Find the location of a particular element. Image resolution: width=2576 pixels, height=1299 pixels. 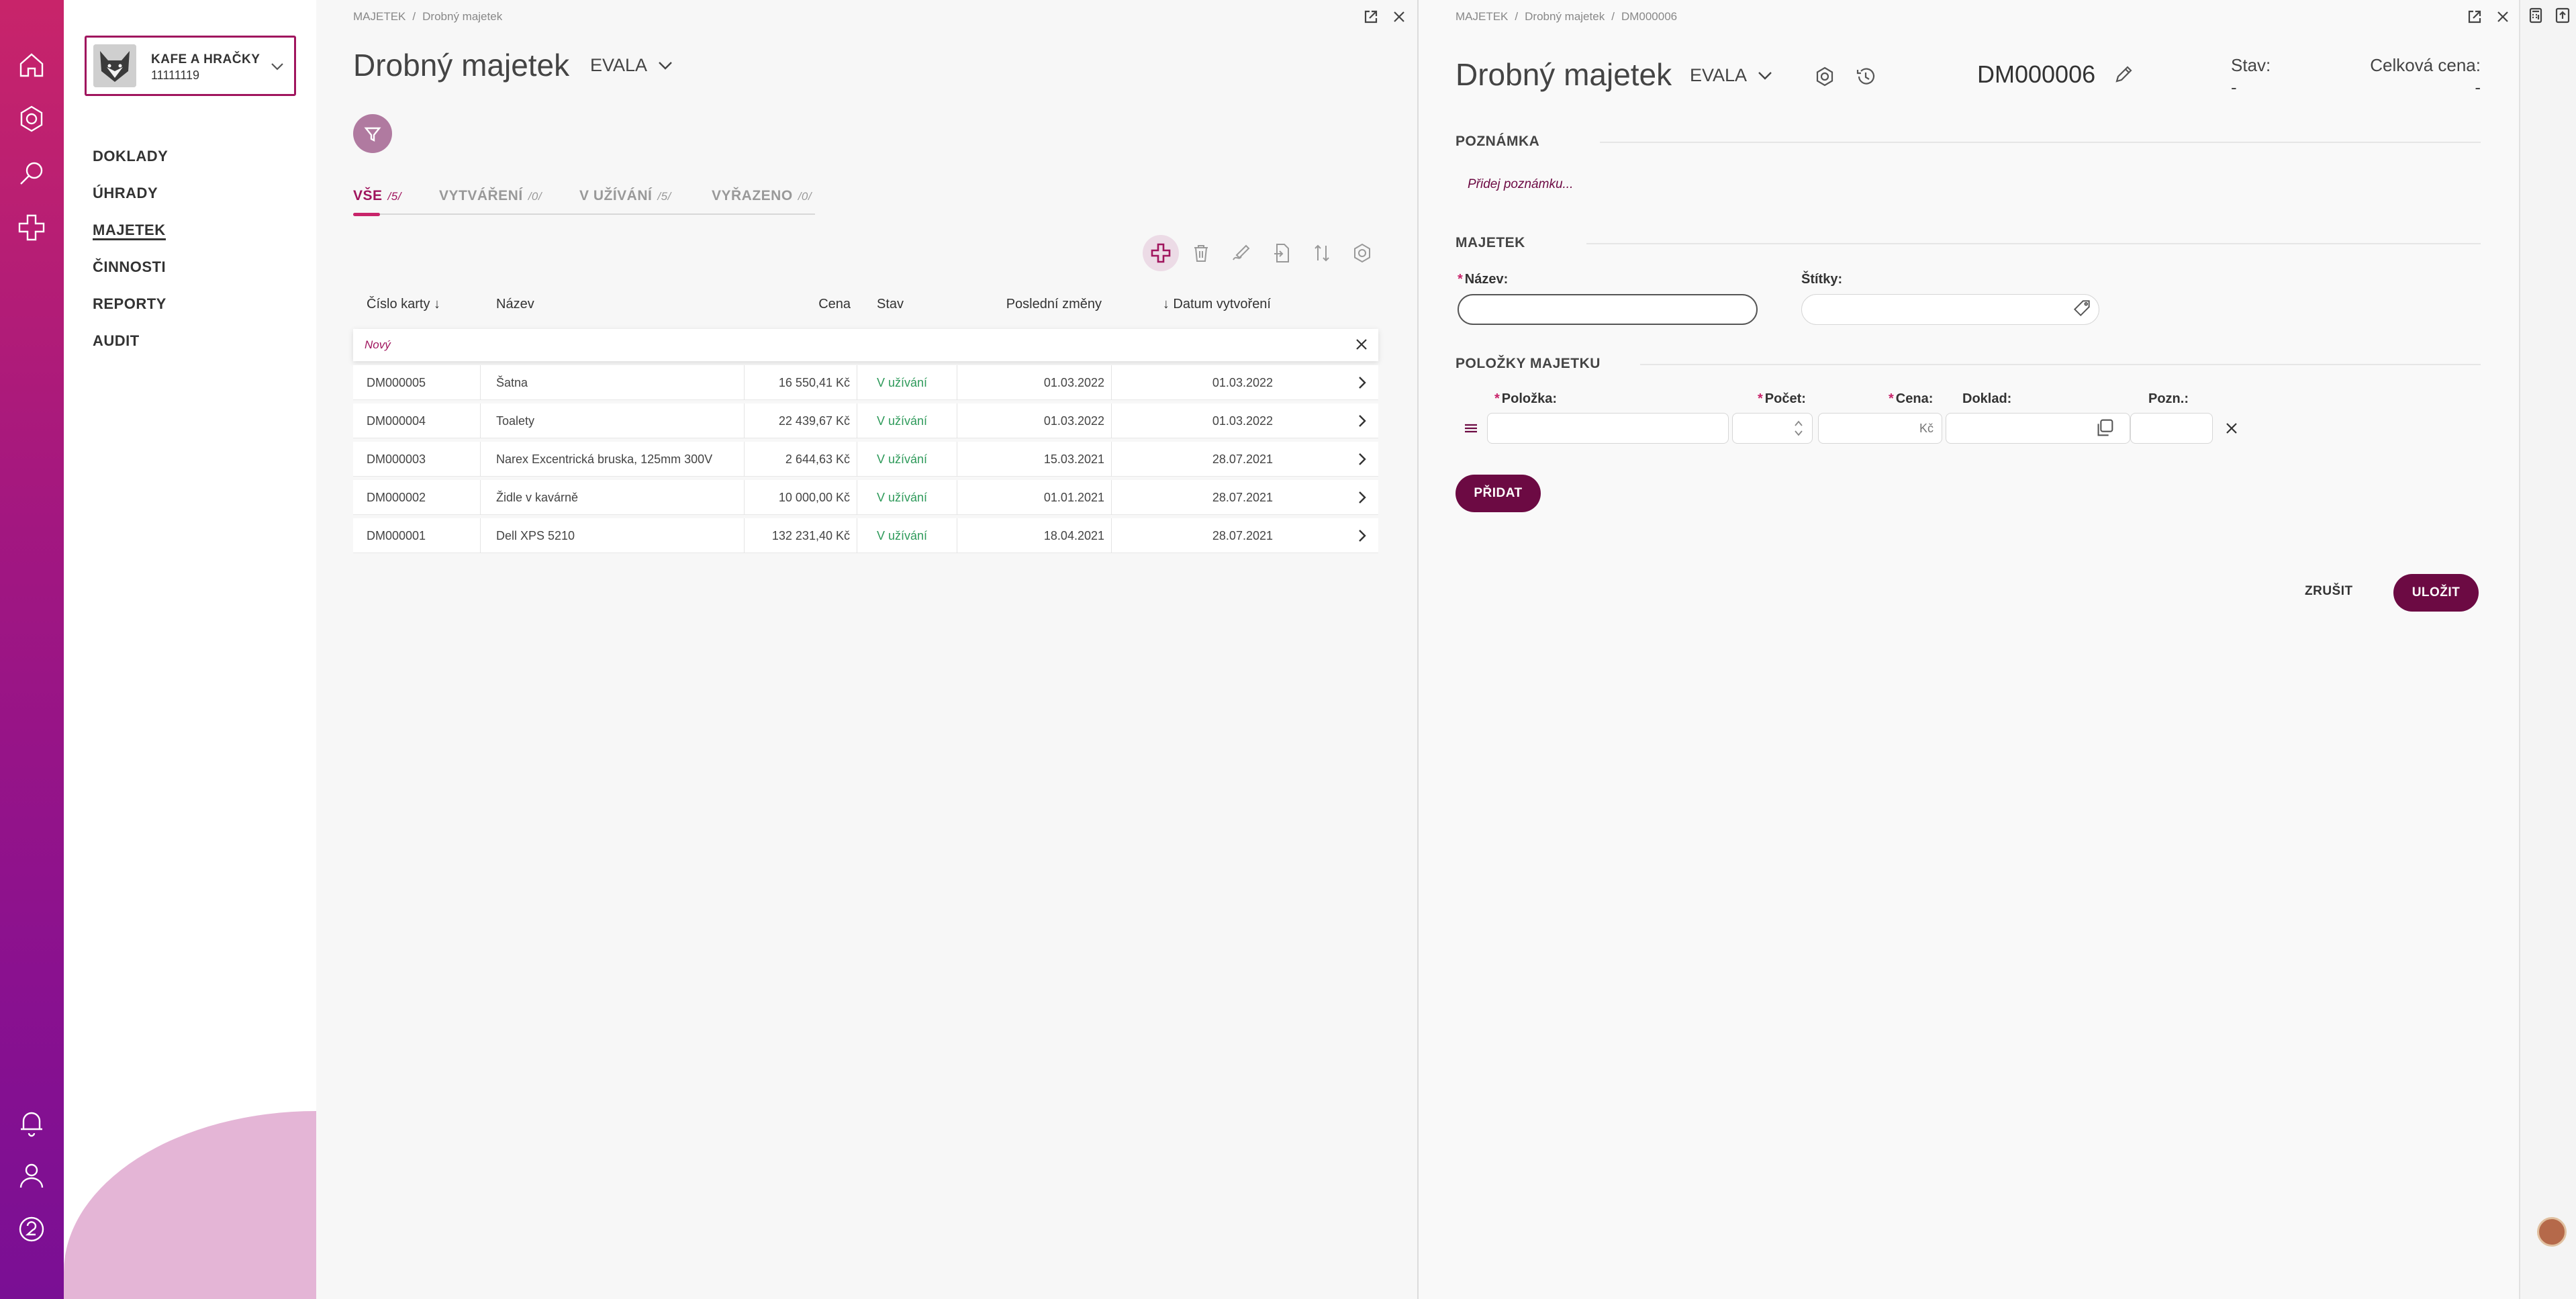

cell-price: 16 550,41 Kč is located at coordinates (784, 382).